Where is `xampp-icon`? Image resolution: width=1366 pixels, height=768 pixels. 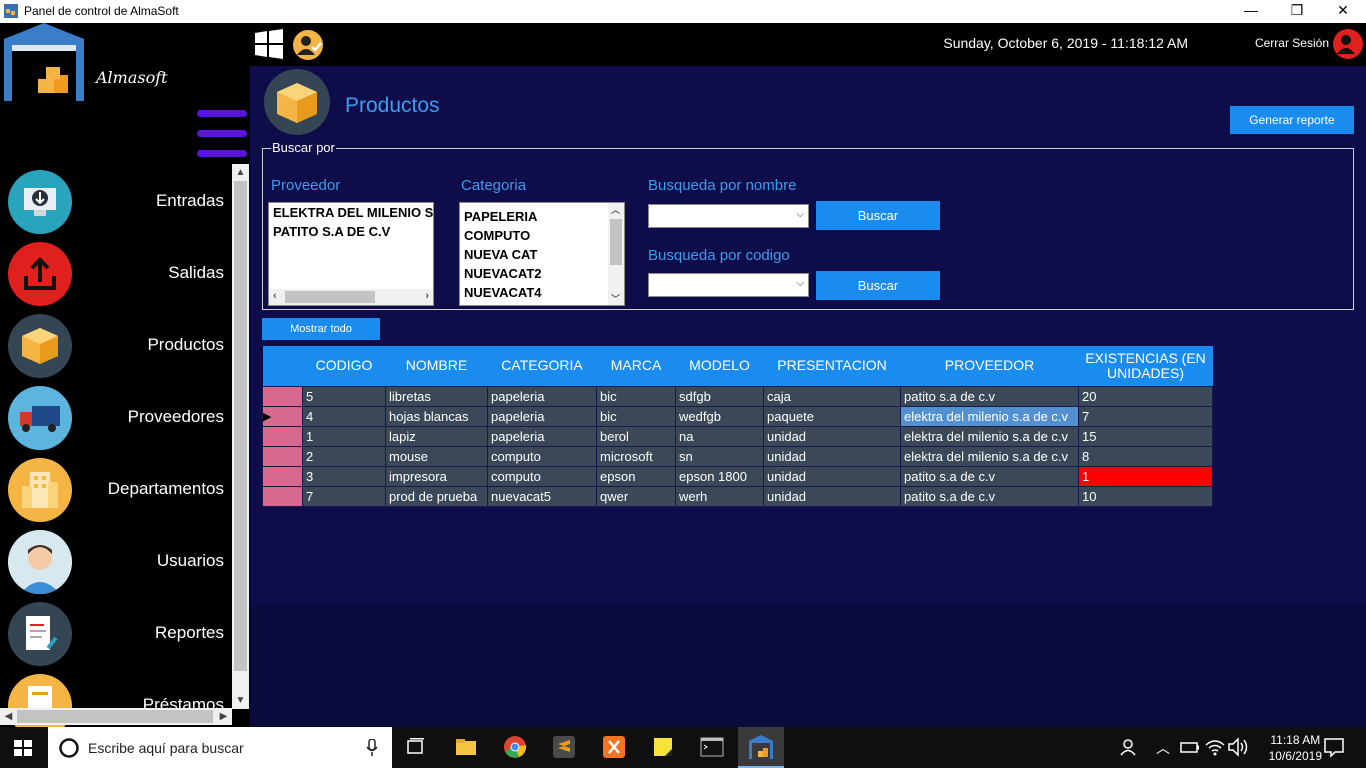 xampp-icon is located at coordinates (614, 747).